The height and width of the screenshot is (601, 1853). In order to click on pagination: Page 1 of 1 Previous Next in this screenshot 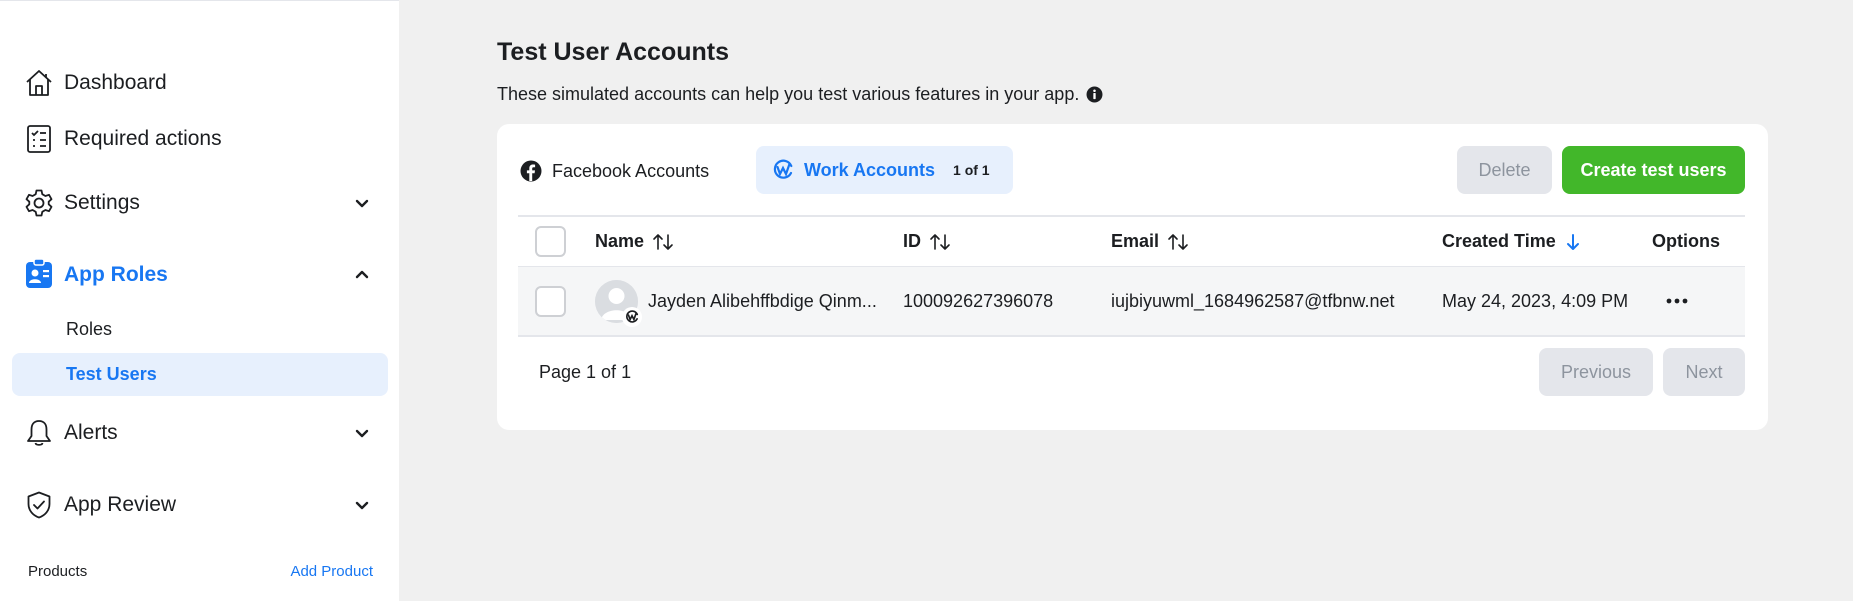, I will do `click(1131, 372)`.